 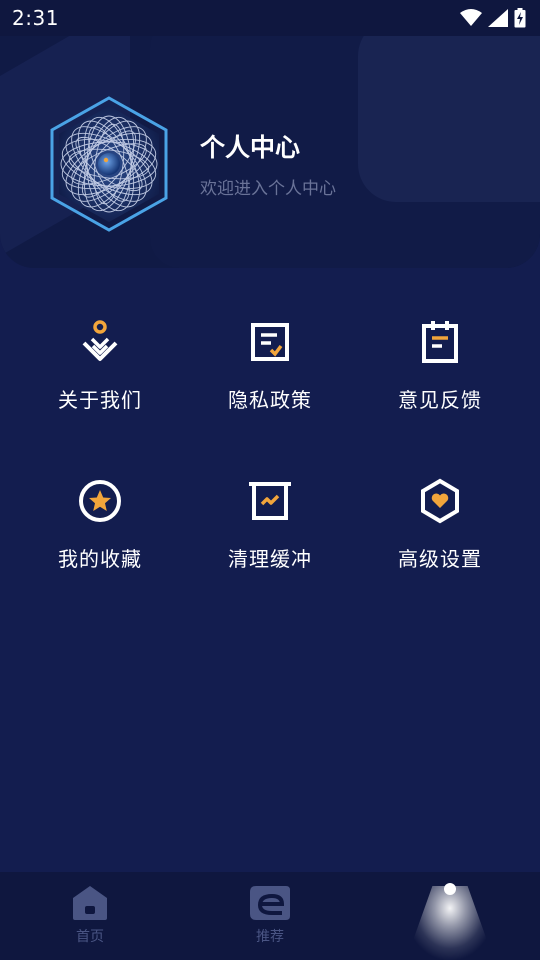 I want to click on profile-icon, so click(x=450, y=889).